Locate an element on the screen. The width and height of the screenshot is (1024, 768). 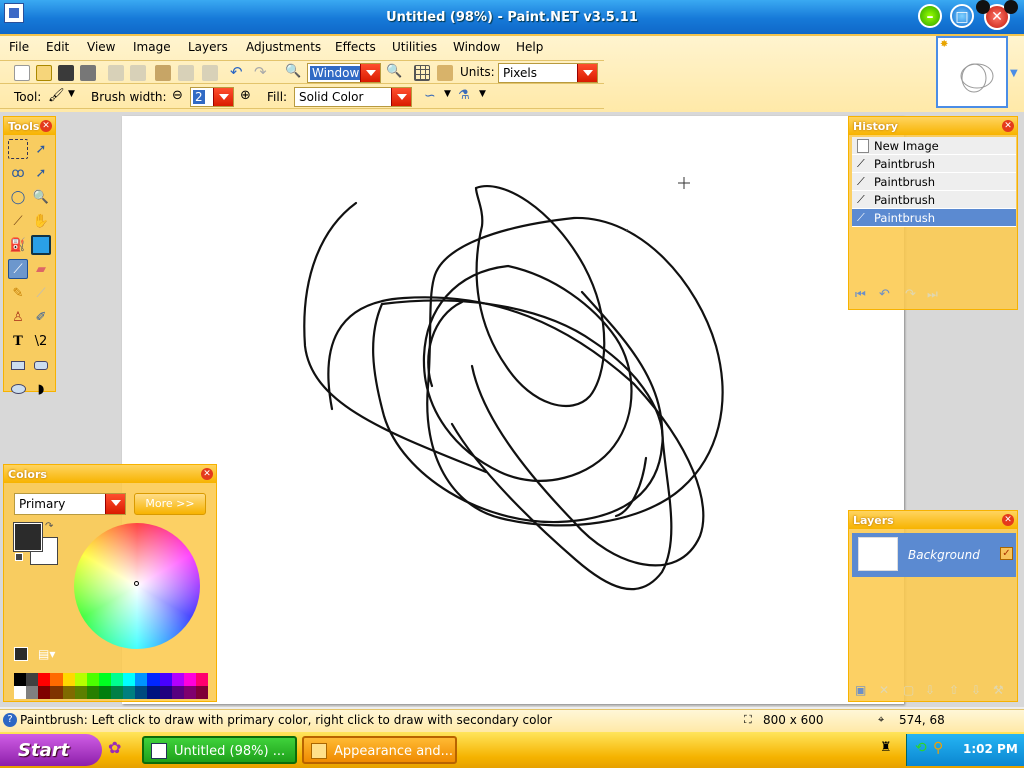
brush-width-select: 2 is located at coordinates (212, 97).